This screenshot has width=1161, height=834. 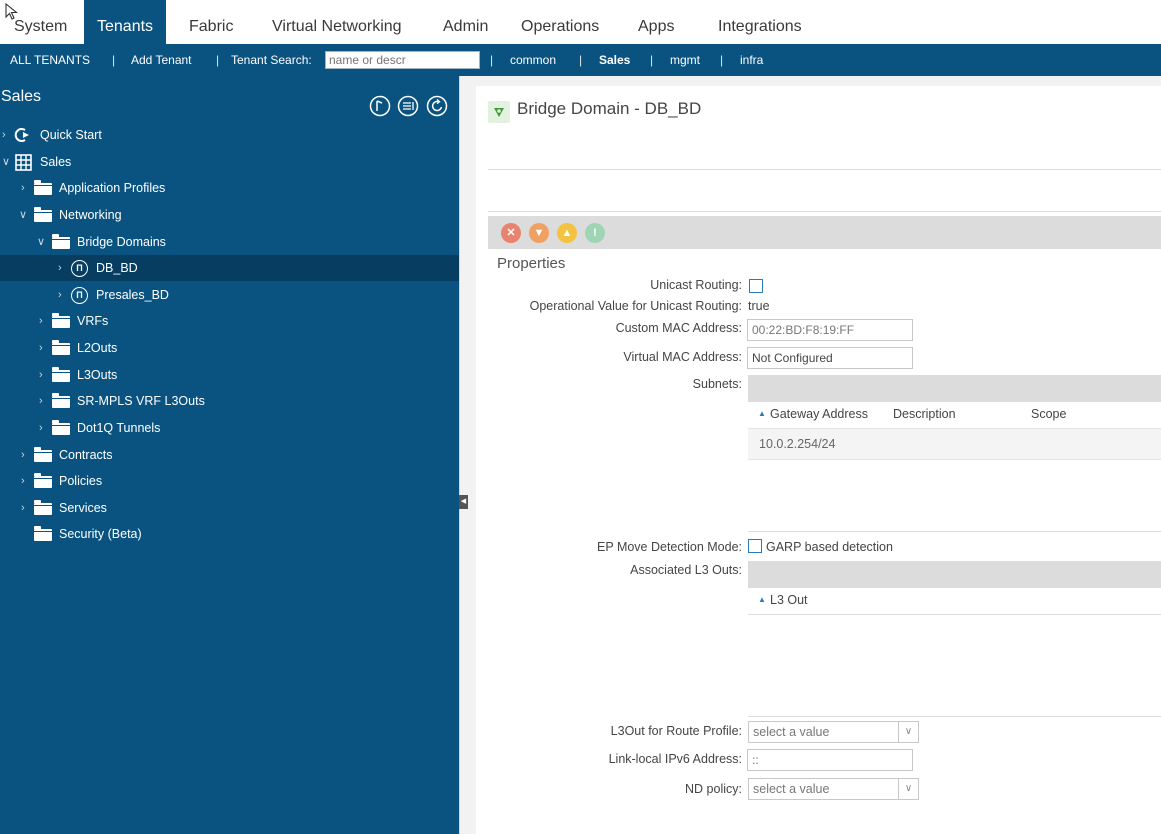 What do you see at coordinates (656, 22) in the screenshot?
I see `tab-apps: Apps` at bounding box center [656, 22].